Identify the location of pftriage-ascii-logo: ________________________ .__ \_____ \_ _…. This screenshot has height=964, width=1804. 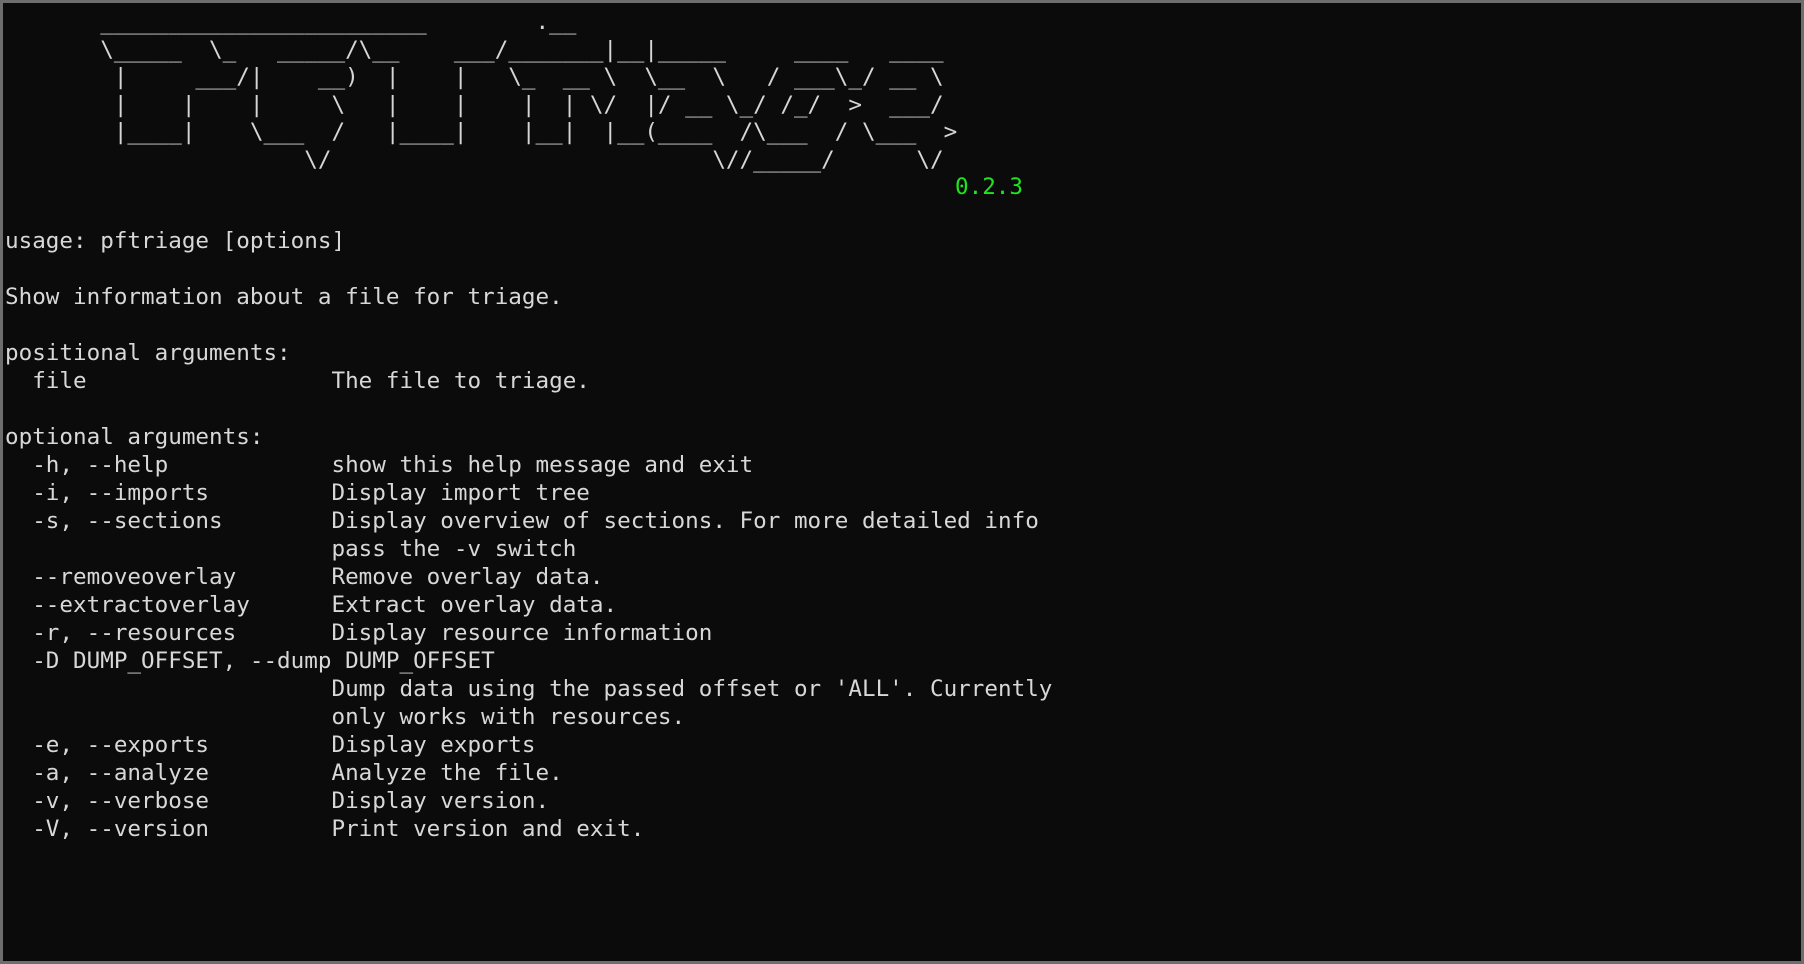
(529, 91).